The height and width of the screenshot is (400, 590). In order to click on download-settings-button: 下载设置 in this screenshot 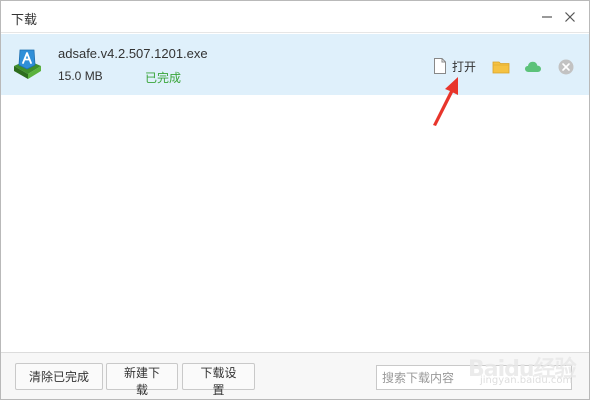, I will do `click(218, 380)`.